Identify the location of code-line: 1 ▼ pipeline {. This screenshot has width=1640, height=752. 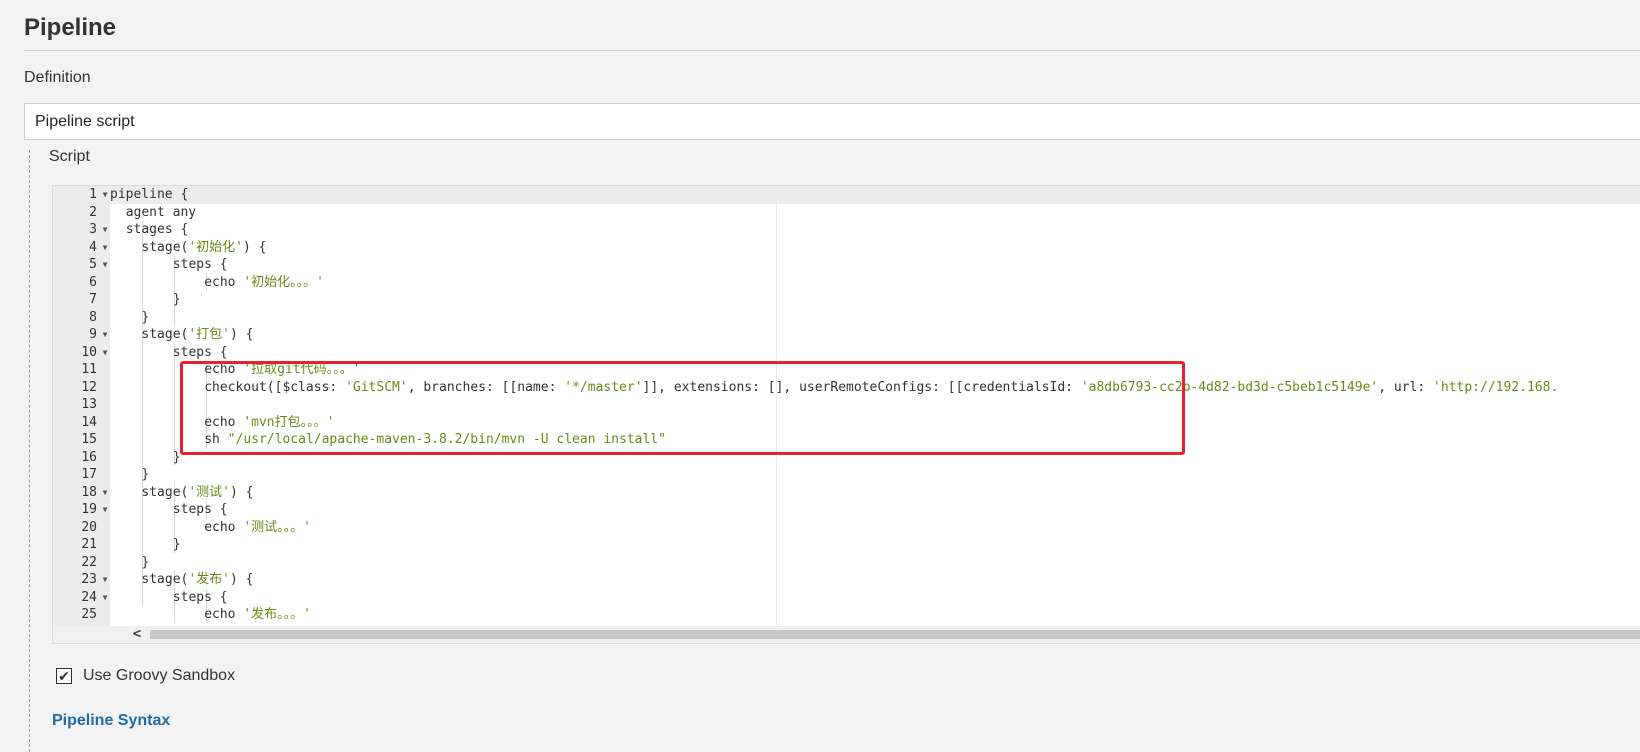
(846, 195).